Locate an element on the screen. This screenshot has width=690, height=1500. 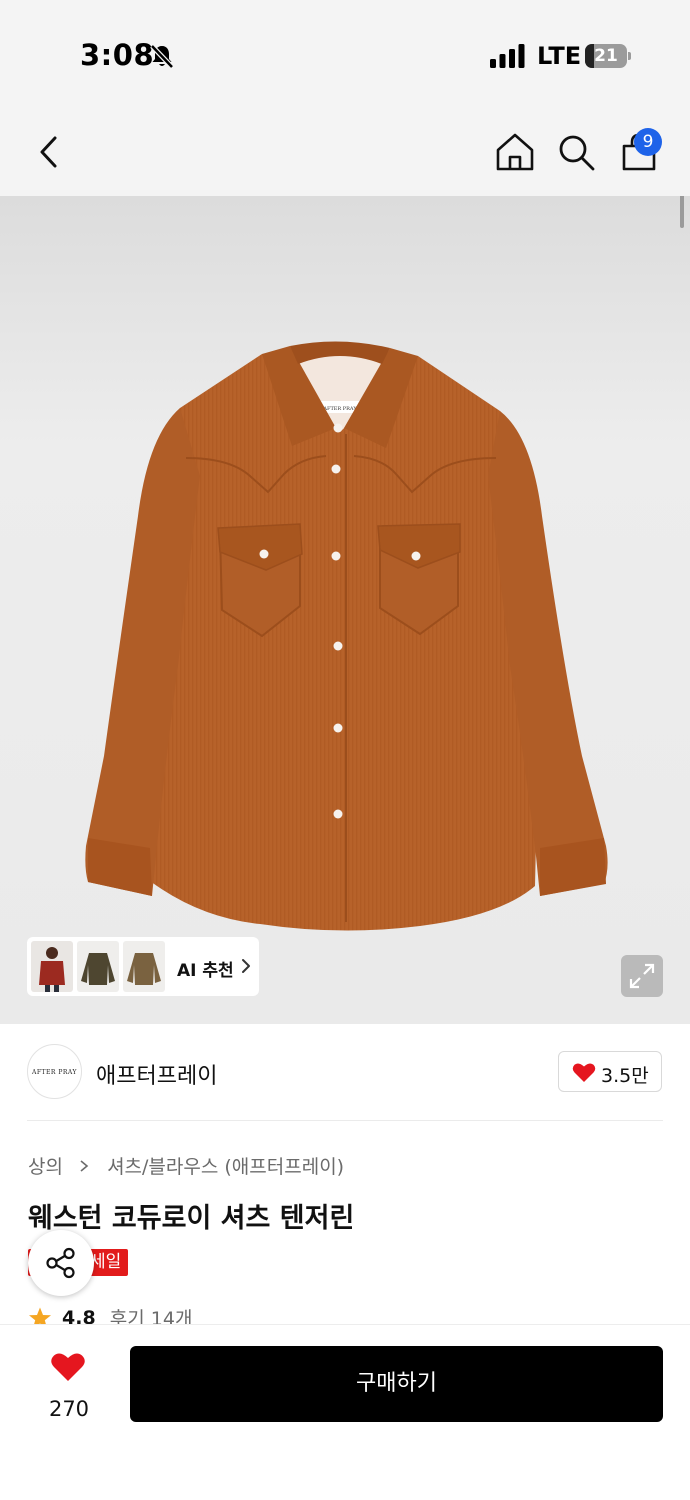
breadcrumb-category: 상의 is located at coordinates (45, 1165).